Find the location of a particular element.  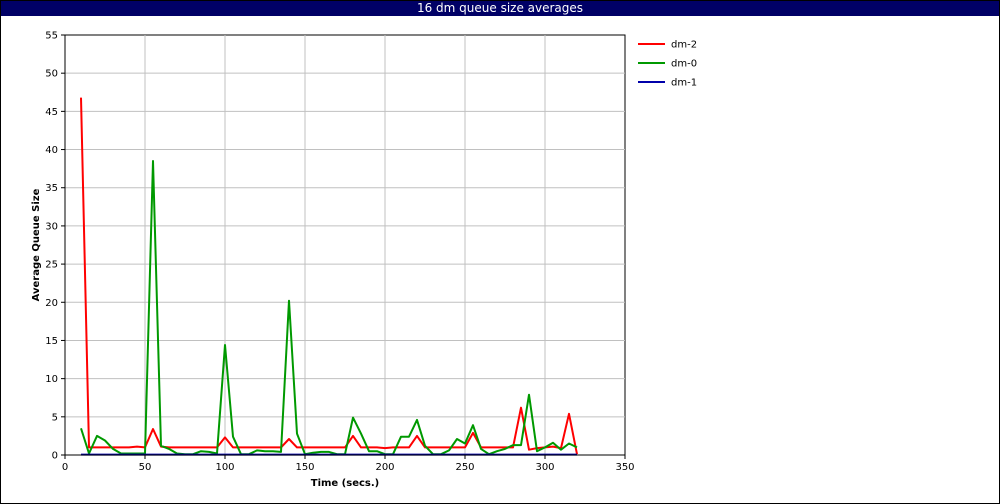

legend-label: dm-1 is located at coordinates (684, 83).